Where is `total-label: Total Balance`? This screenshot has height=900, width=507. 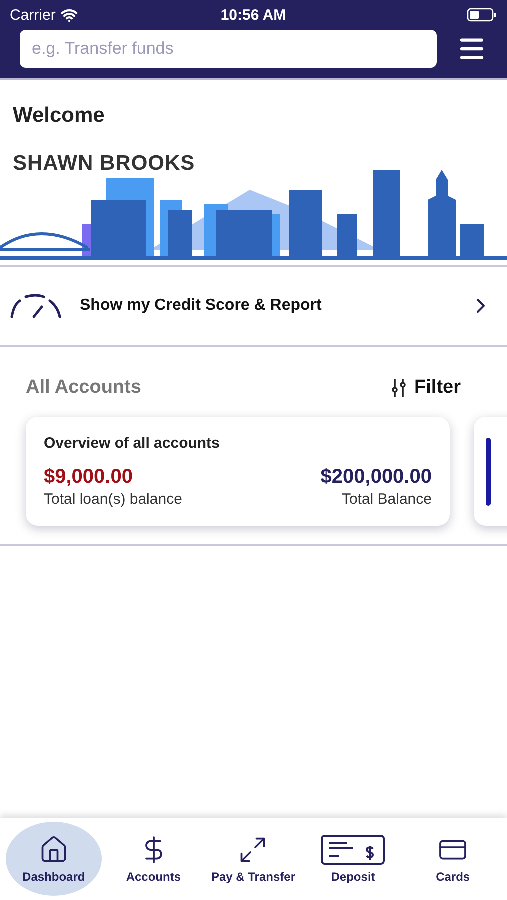 total-label: Total Balance is located at coordinates (387, 499).